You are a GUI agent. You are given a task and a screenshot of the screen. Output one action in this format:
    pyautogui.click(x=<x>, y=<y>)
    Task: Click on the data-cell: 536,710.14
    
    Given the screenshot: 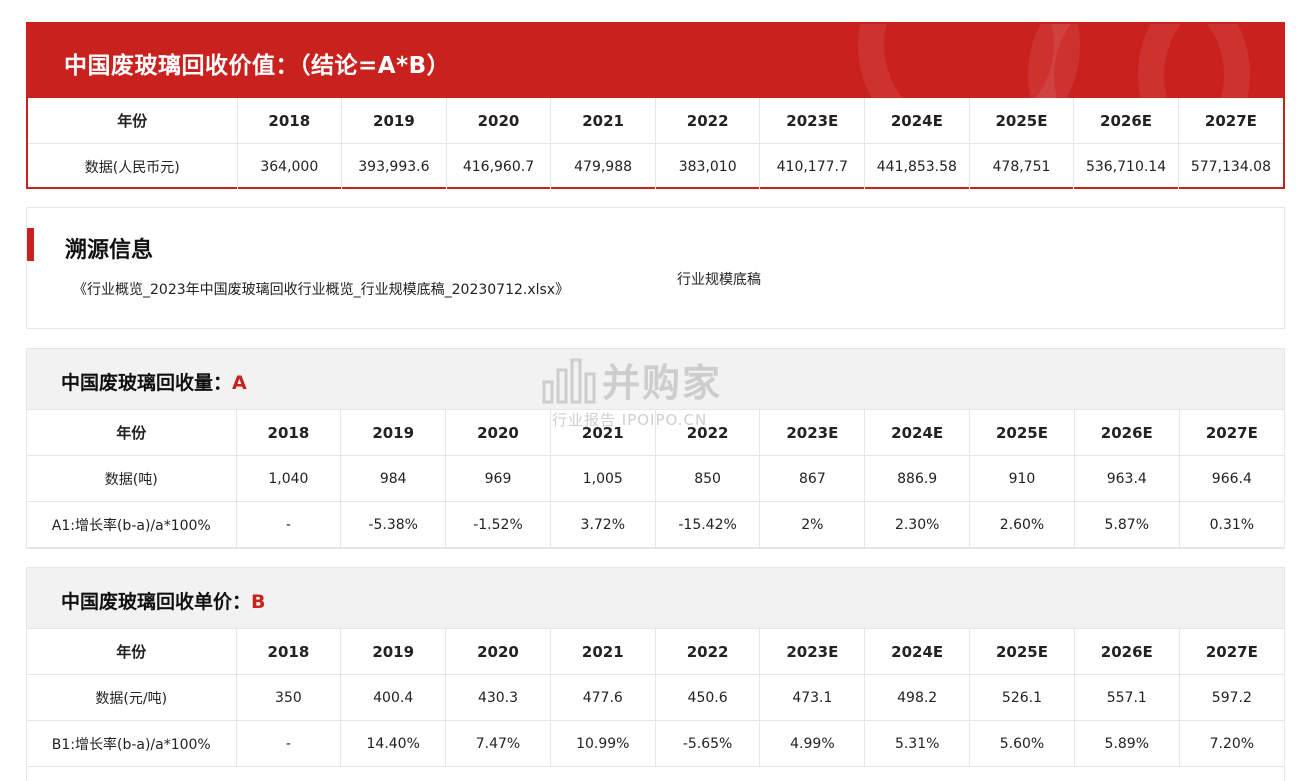 What is the action you would take?
    pyautogui.click(x=1126, y=166)
    